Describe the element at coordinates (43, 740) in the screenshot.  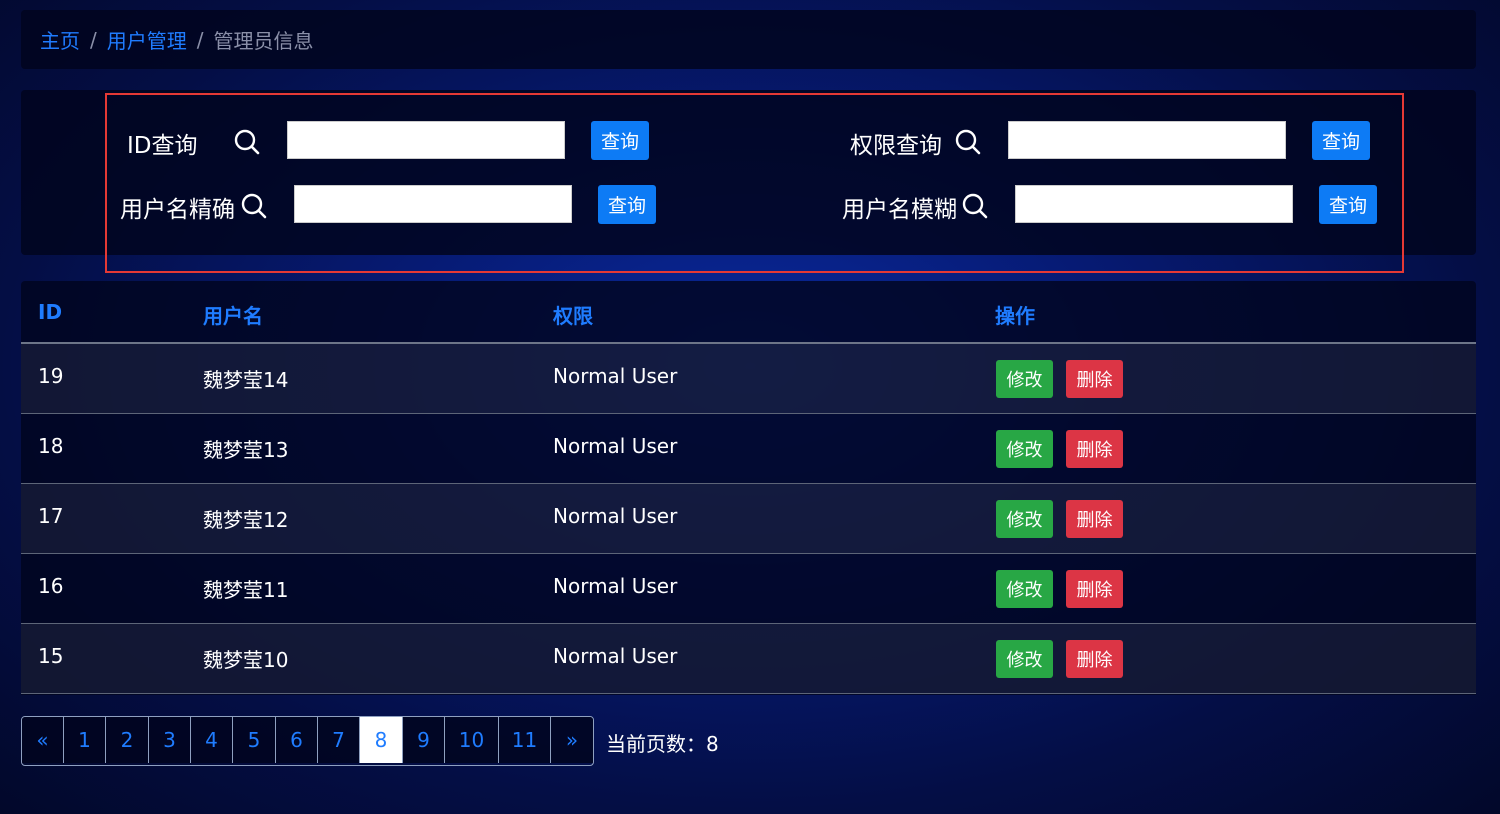
I see `pagination-prev: «` at that location.